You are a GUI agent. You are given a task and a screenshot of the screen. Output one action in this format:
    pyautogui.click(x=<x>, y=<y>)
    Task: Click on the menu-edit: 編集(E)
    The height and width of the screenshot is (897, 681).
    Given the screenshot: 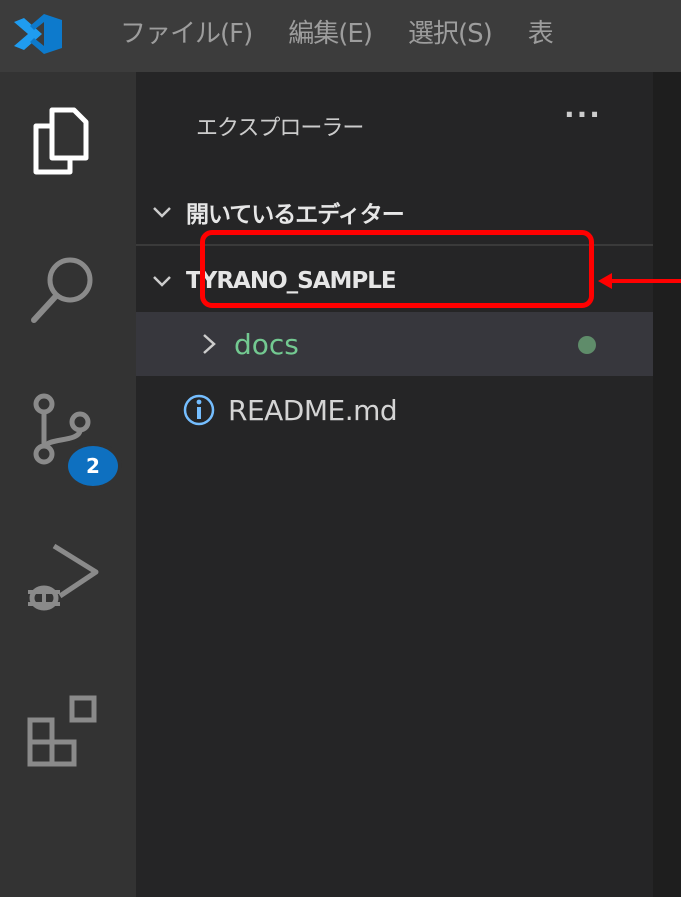 What is the action you would take?
    pyautogui.click(x=330, y=31)
    